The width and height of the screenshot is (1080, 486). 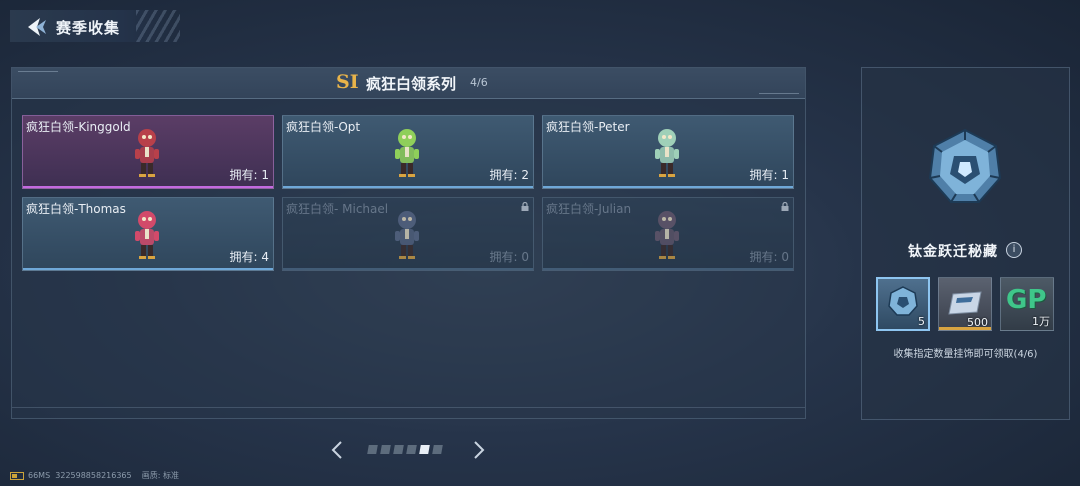 I want to click on reward-item-ticket: 500, so click(x=965, y=304).